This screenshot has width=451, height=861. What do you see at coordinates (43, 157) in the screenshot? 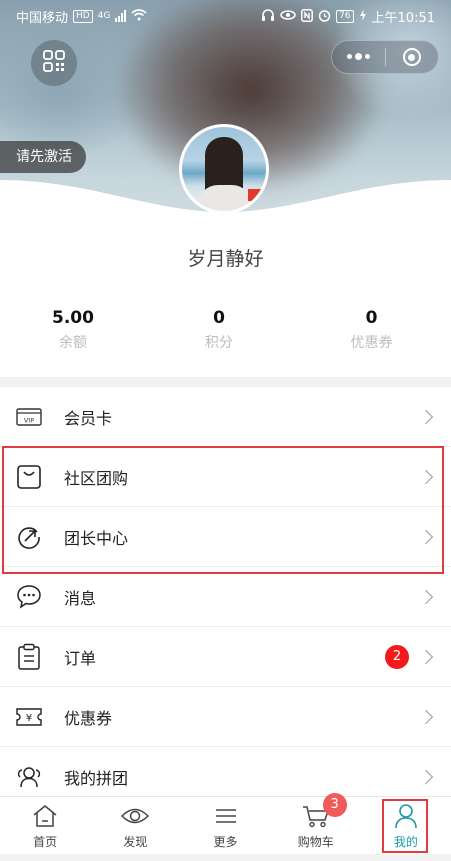
I see `activate-button: 请先激活` at bounding box center [43, 157].